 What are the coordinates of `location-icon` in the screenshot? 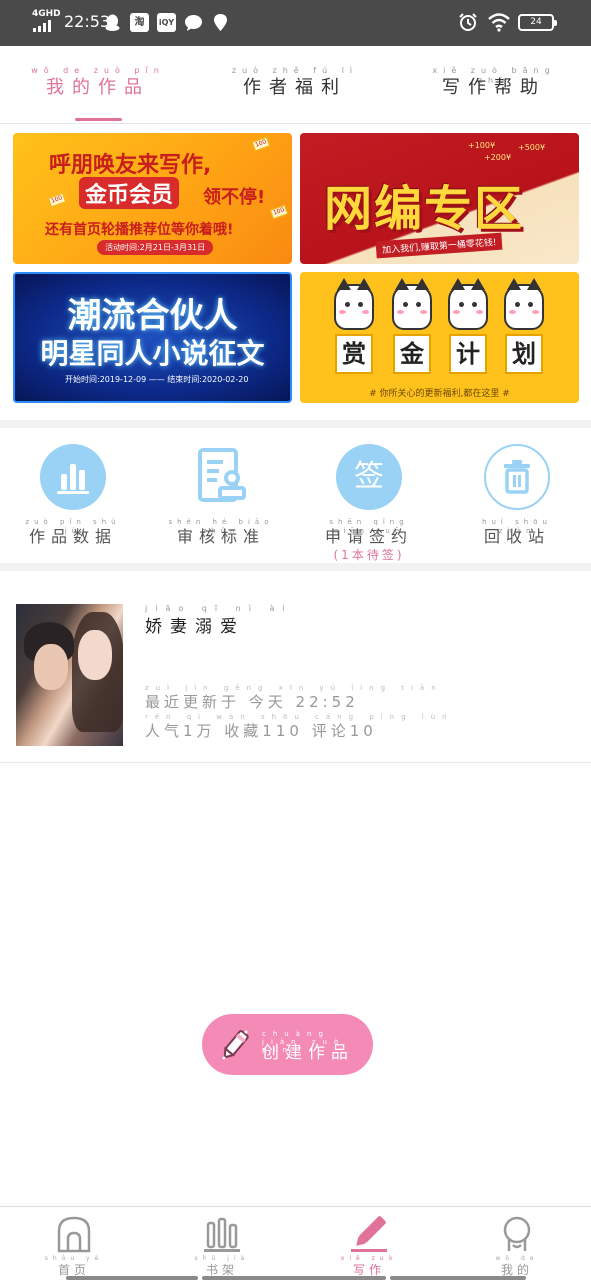 It's located at (220, 22).